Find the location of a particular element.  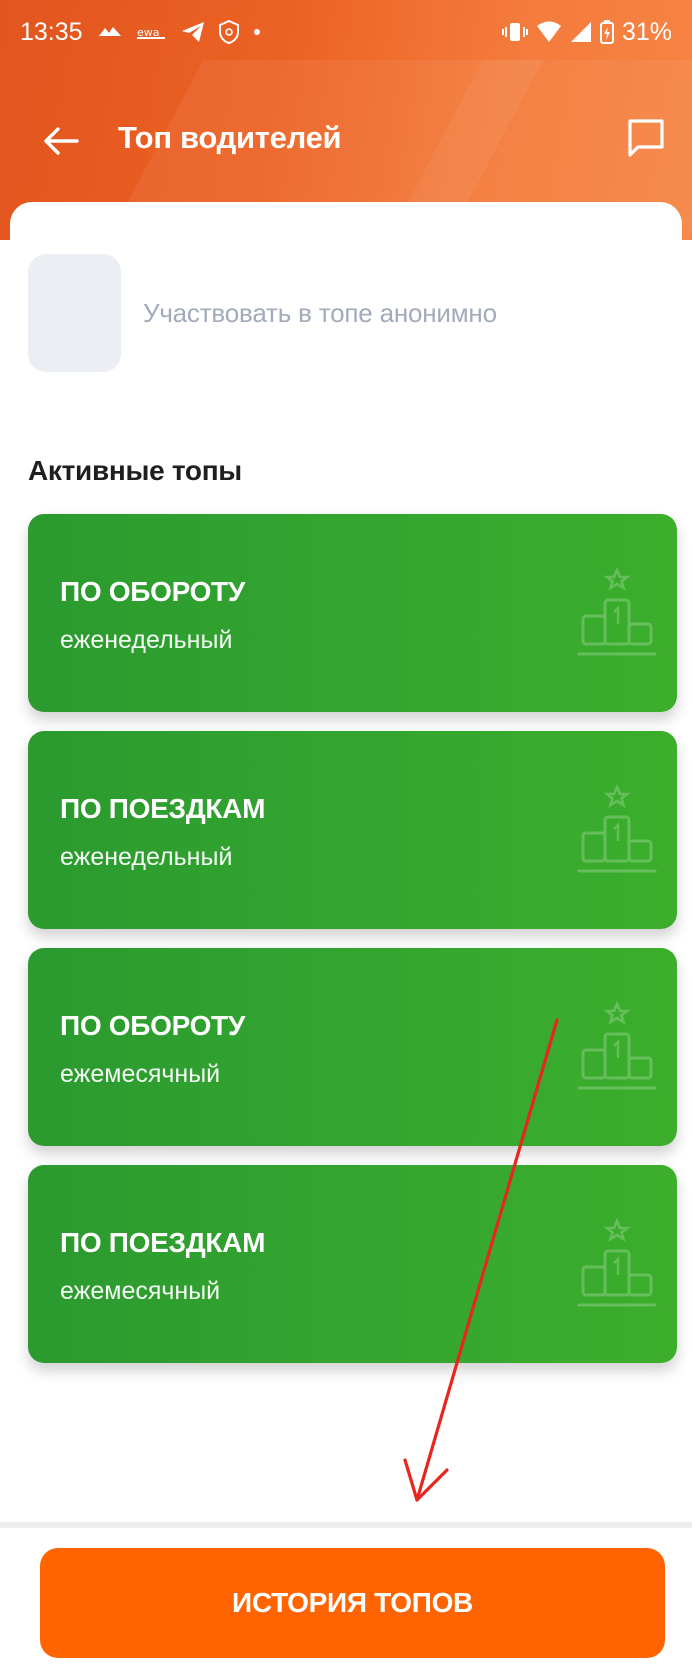

anonymous-checkbox is located at coordinates (74, 313).